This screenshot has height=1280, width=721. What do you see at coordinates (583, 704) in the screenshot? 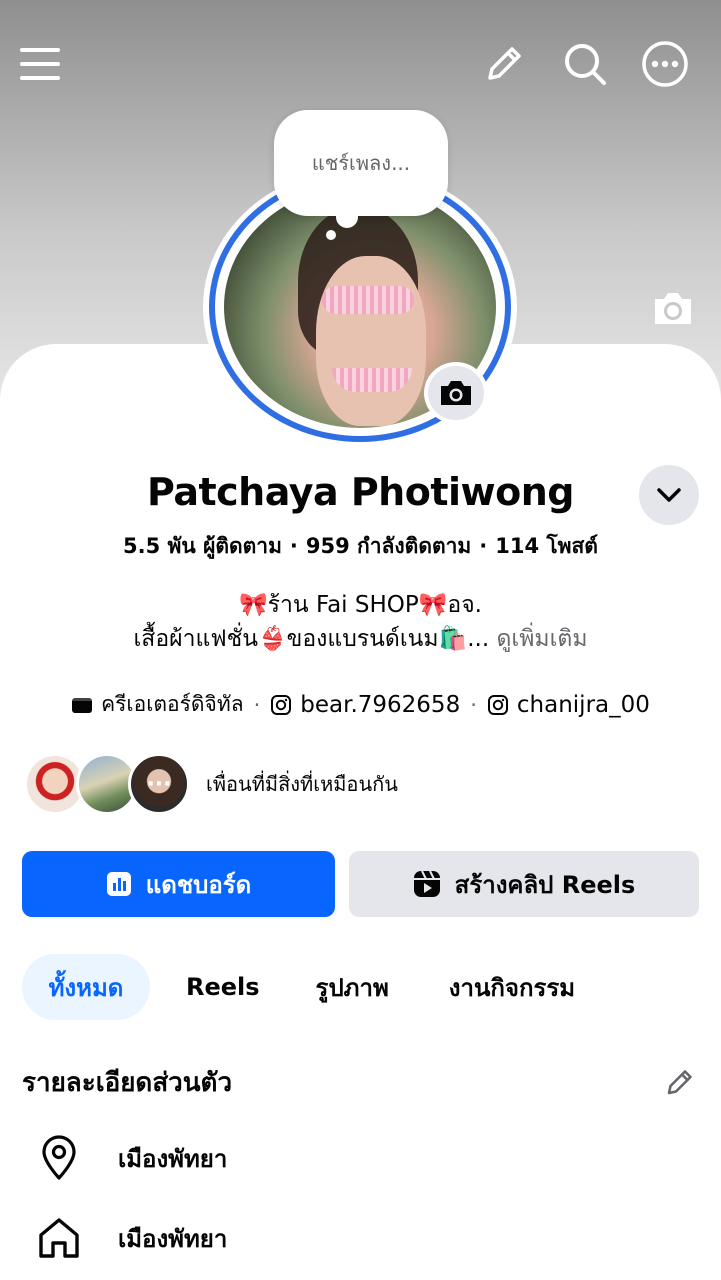
I see `instagram-handle-2: chanijra_00` at bounding box center [583, 704].